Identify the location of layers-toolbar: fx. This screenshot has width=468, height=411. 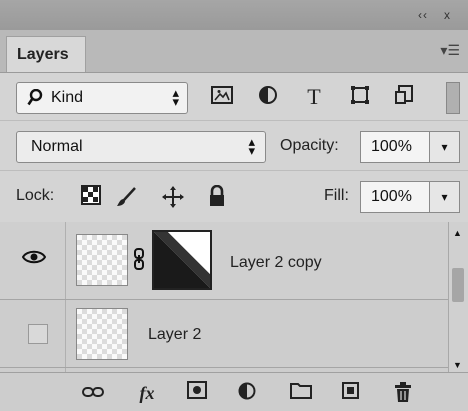
(234, 391).